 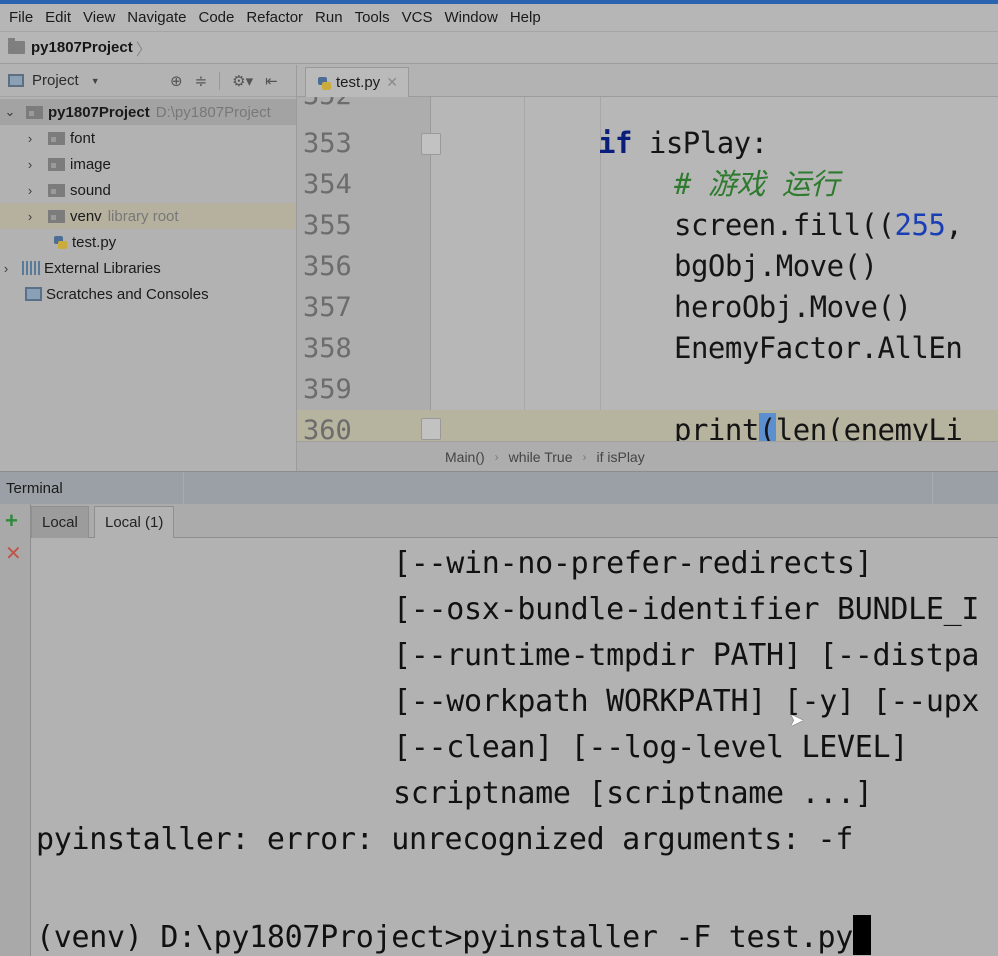 What do you see at coordinates (95, 81) in the screenshot?
I see `chevron-down-icon: ▼` at bounding box center [95, 81].